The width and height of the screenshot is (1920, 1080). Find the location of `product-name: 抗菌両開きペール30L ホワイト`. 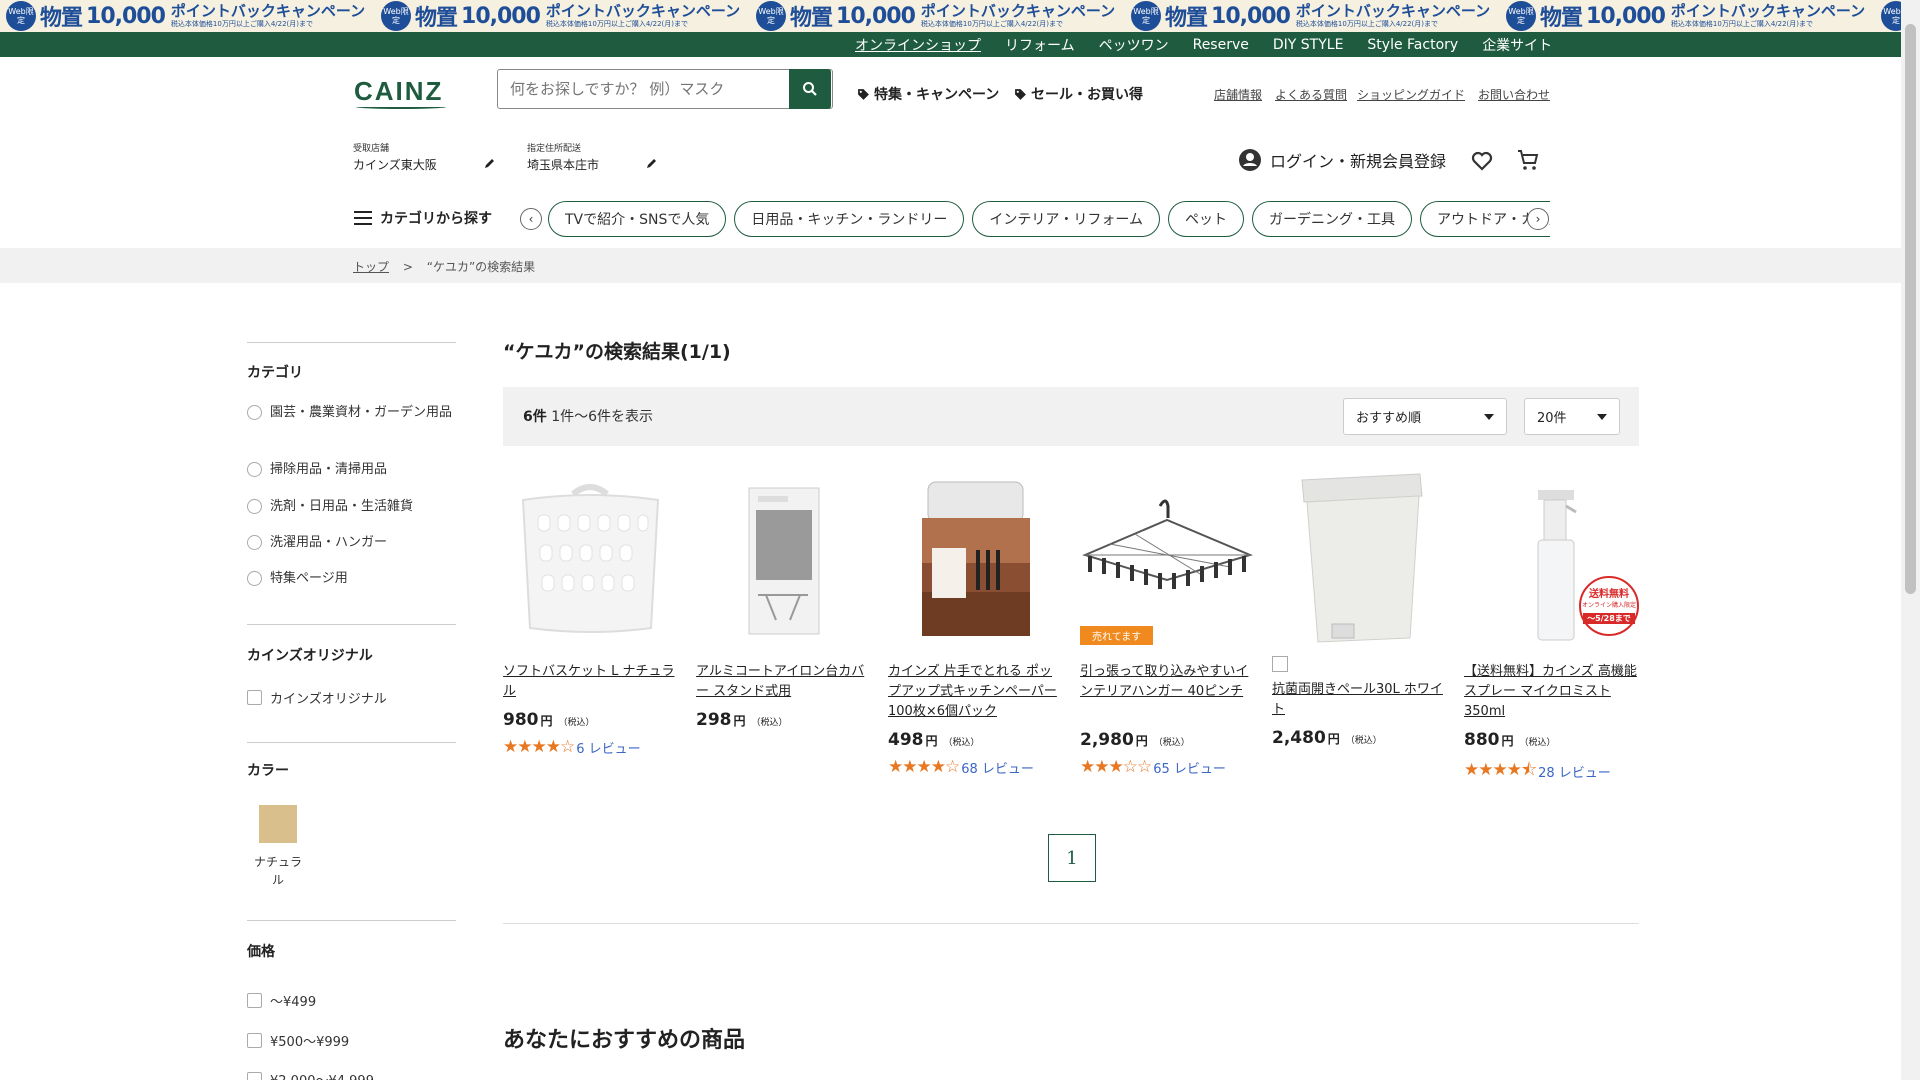

product-name: 抗菌両開きペール30L ホワイト is located at coordinates (1359, 700).